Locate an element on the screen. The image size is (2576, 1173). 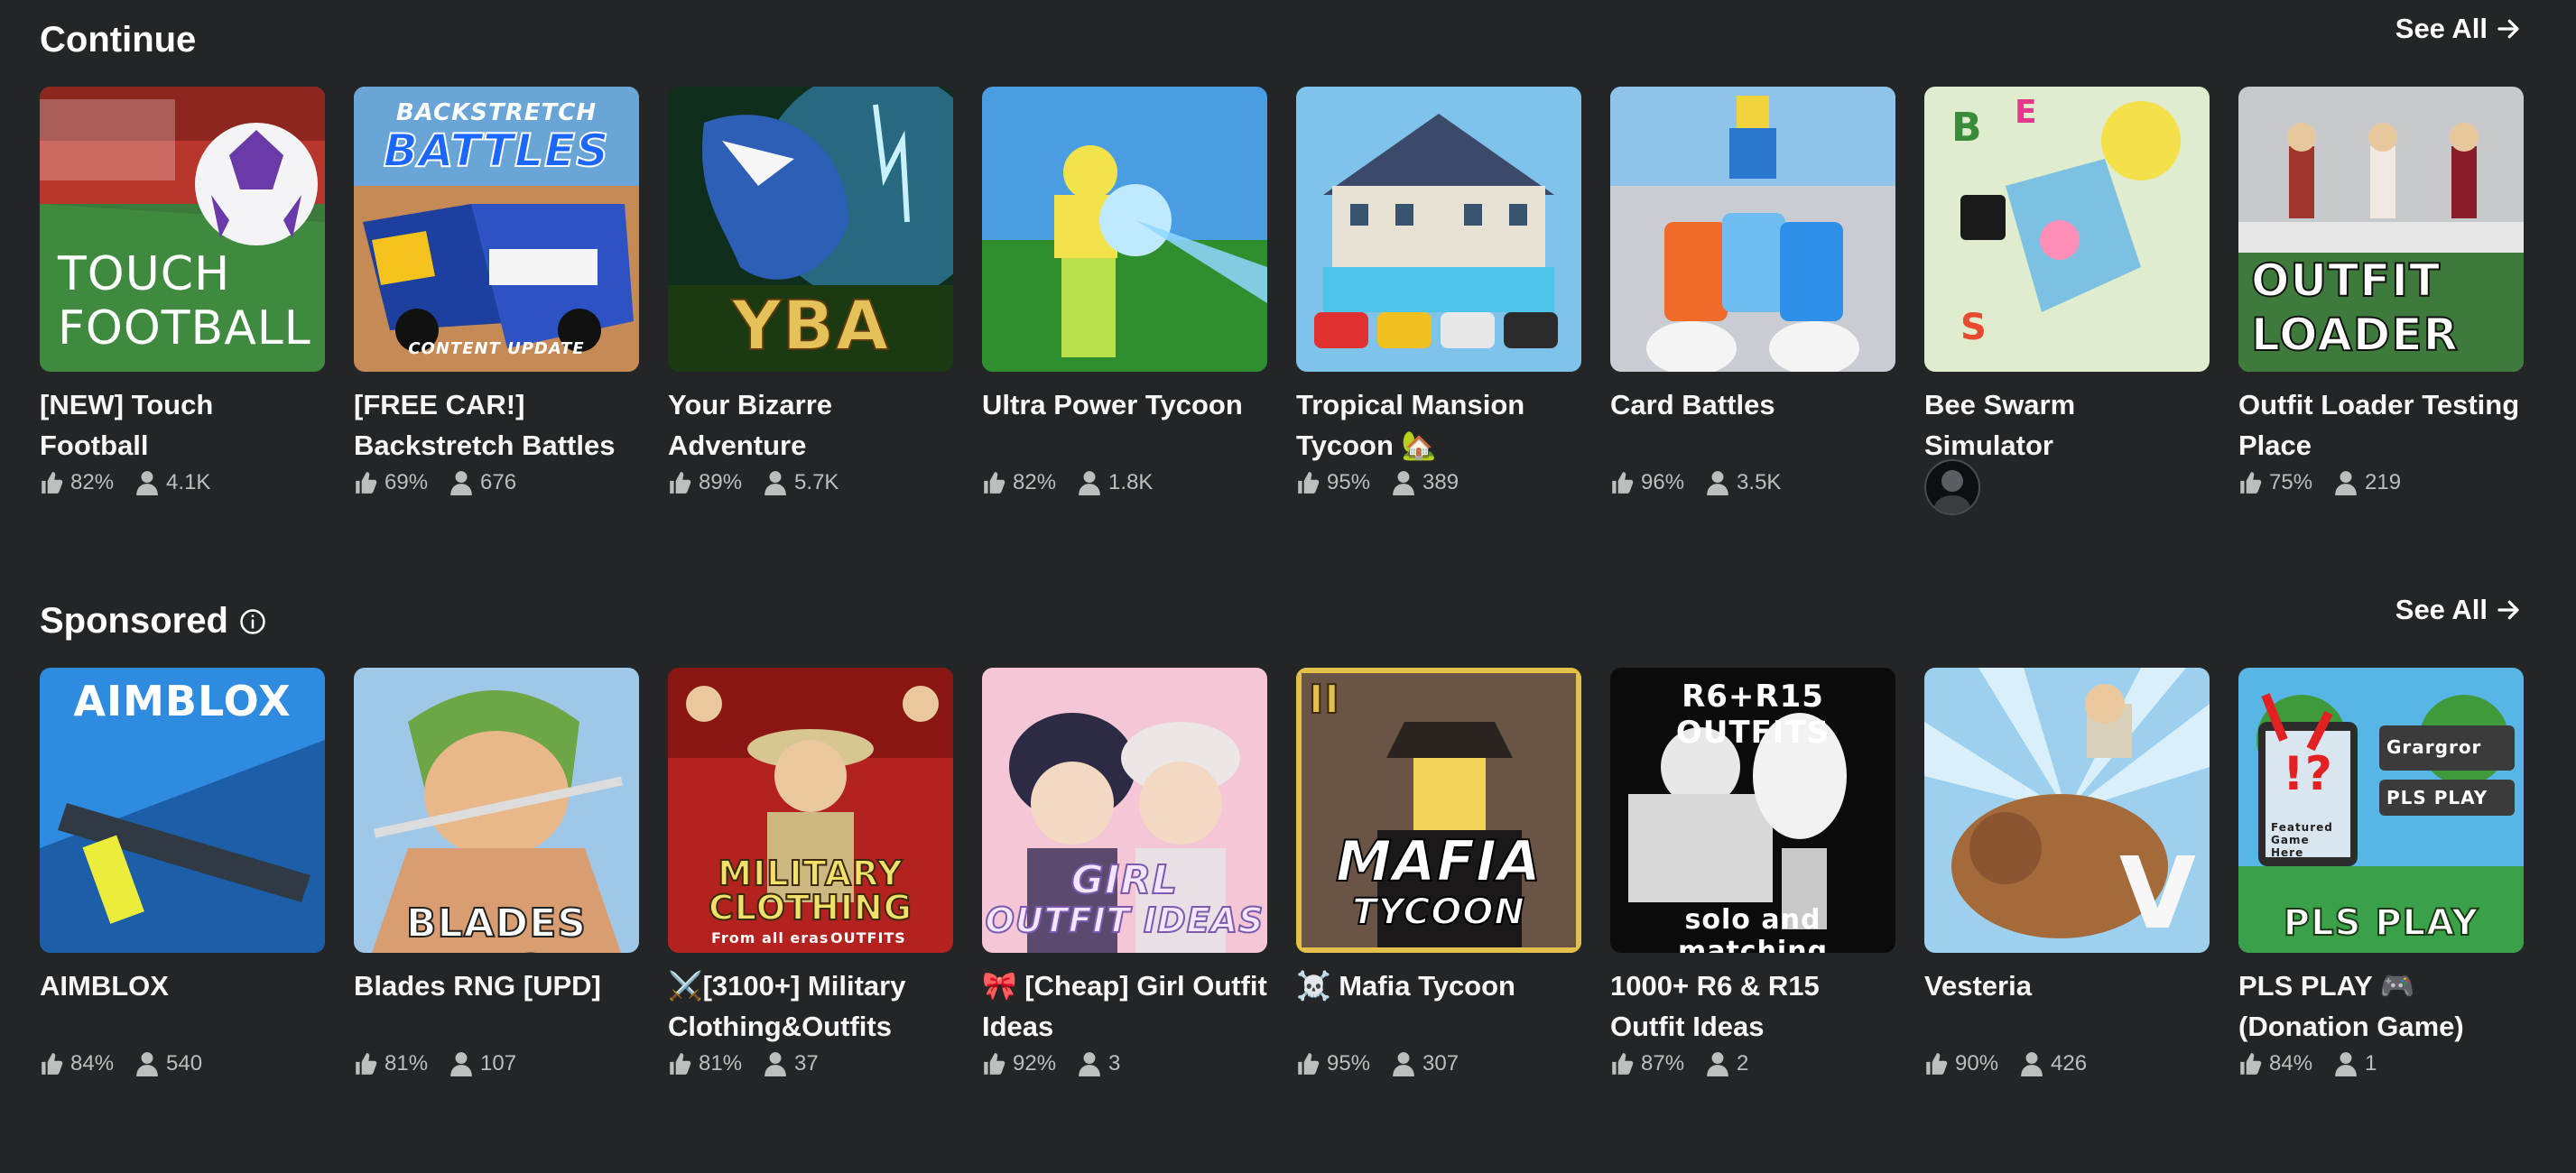
game-name: [FREE CAR!] Backstretch Battles is located at coordinates (496, 425).